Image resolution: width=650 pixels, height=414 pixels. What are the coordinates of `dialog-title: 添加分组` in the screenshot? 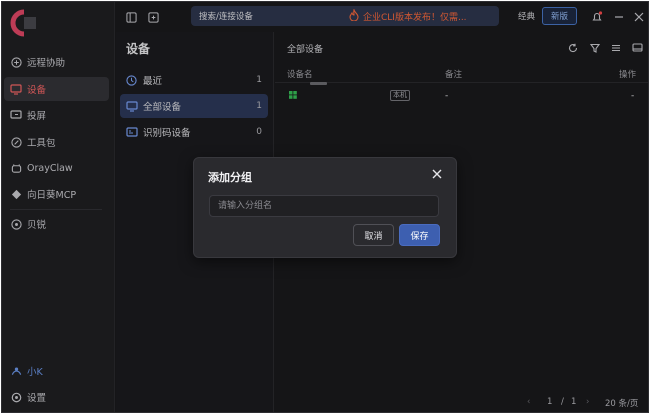 It's located at (230, 177).